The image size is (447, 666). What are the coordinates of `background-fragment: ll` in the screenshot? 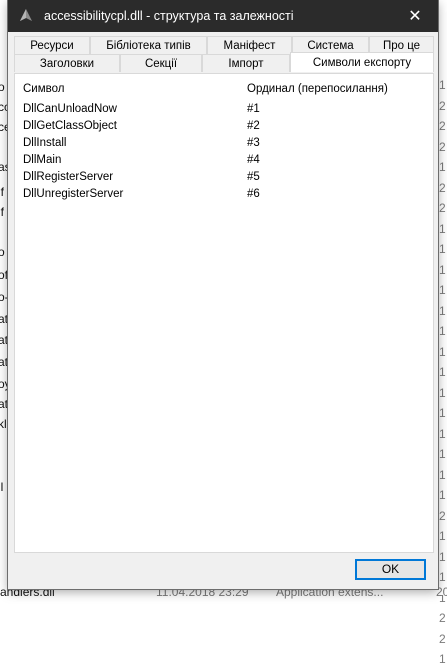 It's located at (2, 487).